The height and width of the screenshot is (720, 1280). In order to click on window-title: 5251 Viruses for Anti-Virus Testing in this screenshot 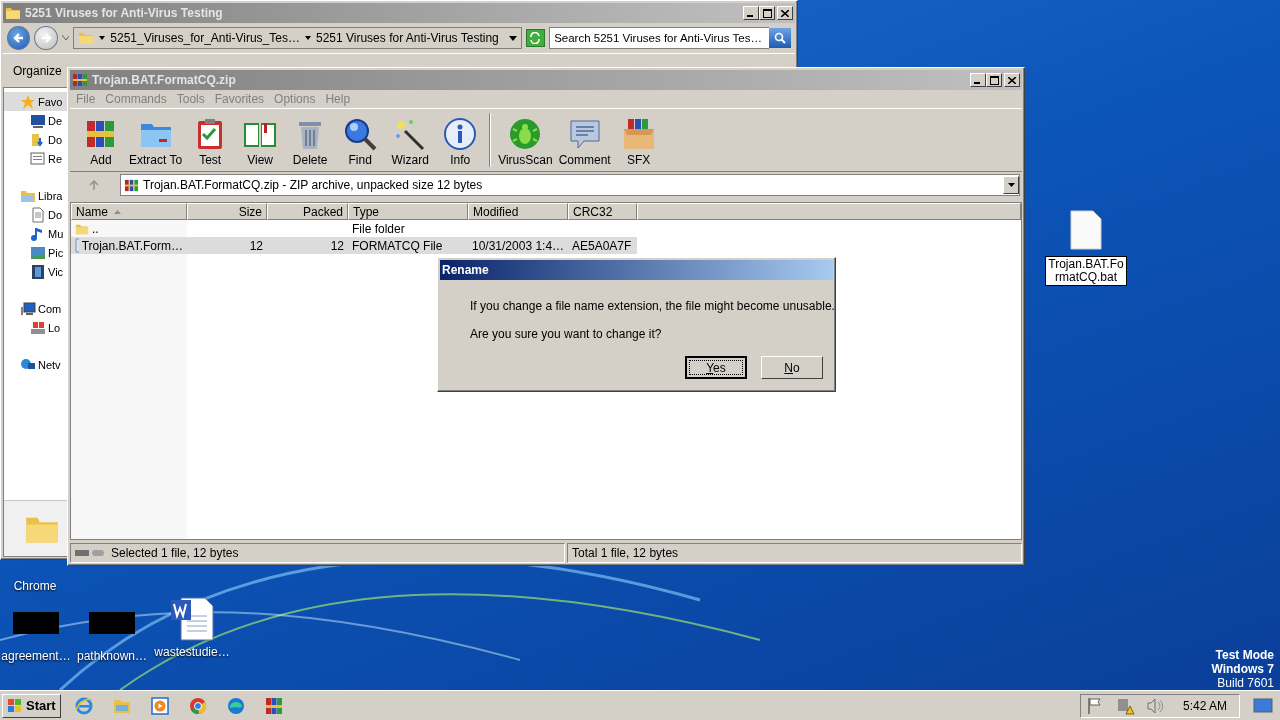, I will do `click(124, 13)`.